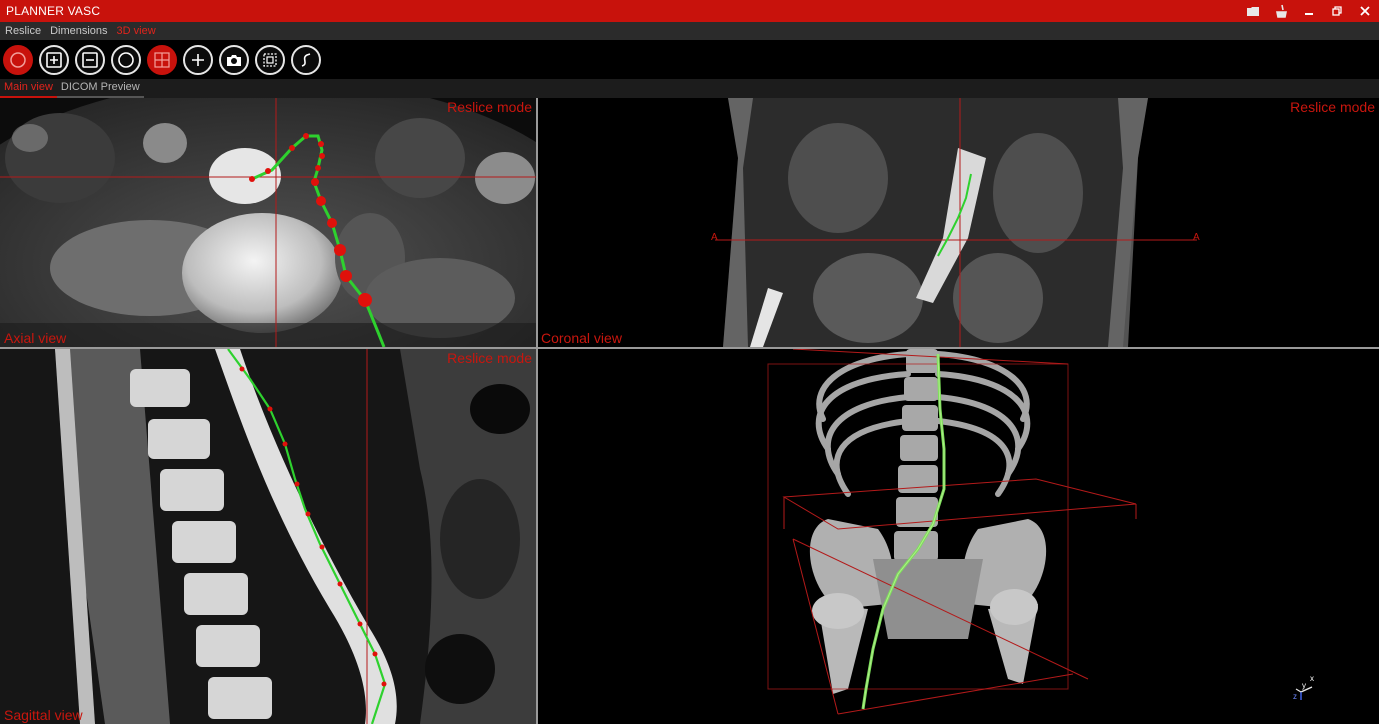 This screenshot has width=1379, height=724. Describe the element at coordinates (1337, 11) in the screenshot. I see `restore-icon` at that location.